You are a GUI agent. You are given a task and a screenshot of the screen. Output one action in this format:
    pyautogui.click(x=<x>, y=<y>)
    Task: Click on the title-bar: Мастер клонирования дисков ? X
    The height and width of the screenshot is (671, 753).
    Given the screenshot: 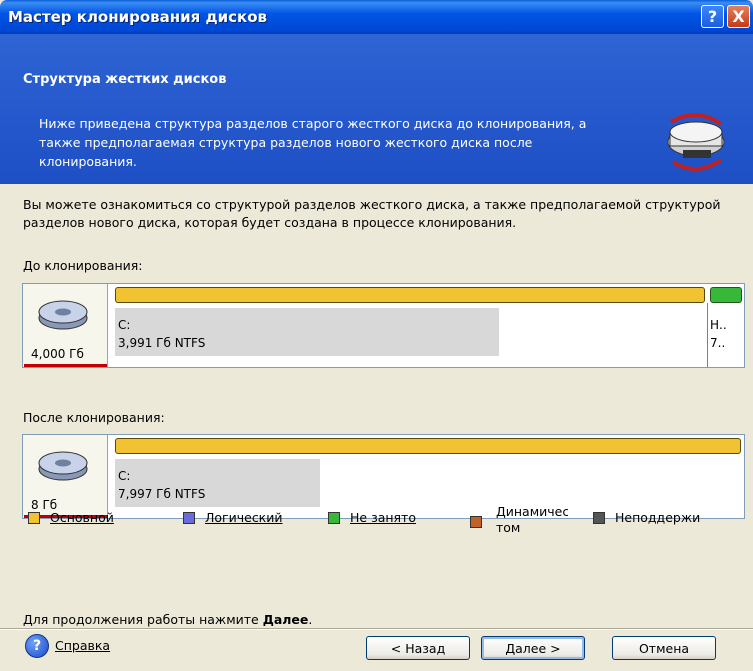 What is the action you would take?
    pyautogui.click(x=376, y=17)
    